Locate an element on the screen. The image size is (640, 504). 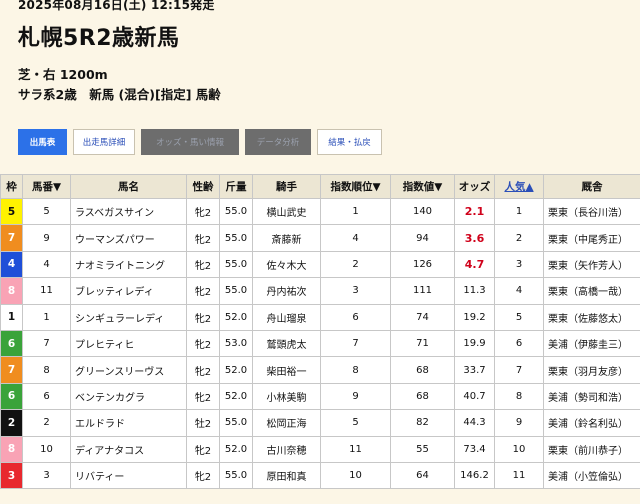
header-index-value-sort: 指数値▼ is located at coordinates (422, 186).